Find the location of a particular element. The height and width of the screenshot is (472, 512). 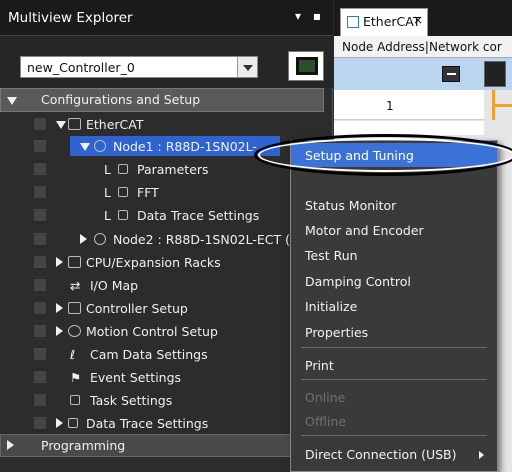

rack-icon is located at coordinates (74, 262).